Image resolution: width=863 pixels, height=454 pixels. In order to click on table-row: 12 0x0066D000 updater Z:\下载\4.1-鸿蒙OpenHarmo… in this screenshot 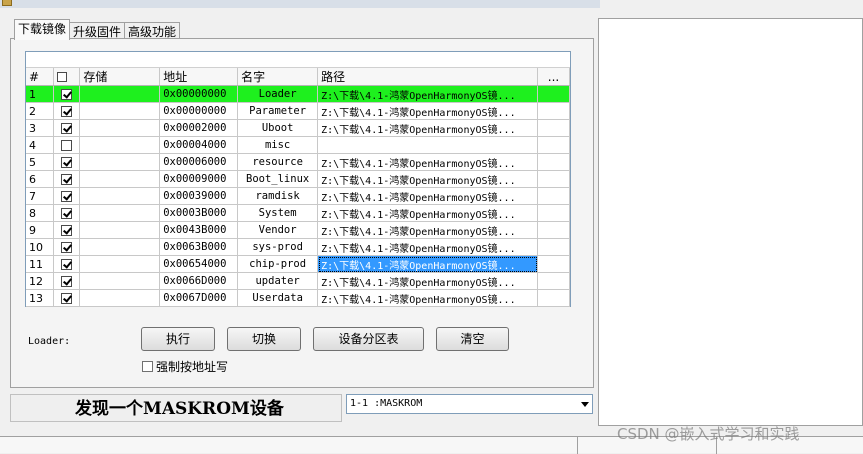, I will do `click(298, 281)`.